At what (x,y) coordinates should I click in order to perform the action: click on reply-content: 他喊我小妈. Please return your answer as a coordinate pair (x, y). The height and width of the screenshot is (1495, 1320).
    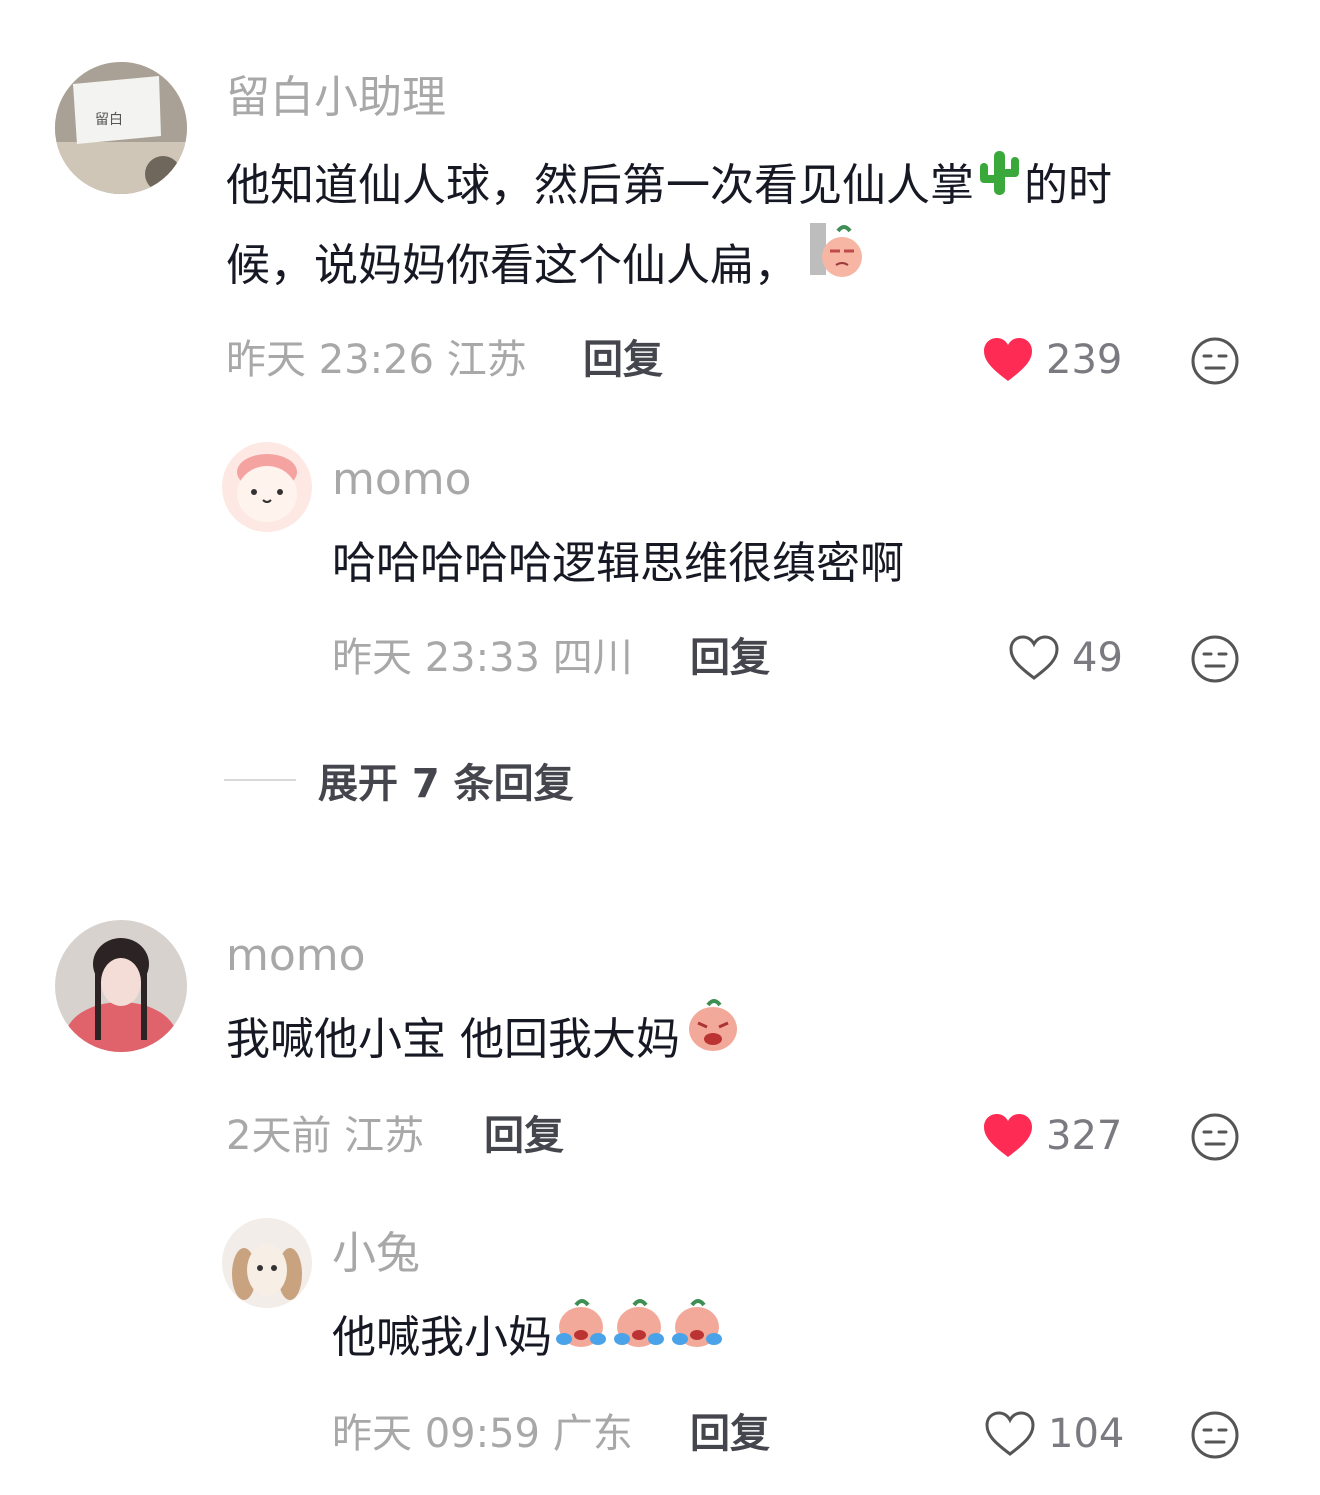
    Looking at the image, I should click on (529, 1338).